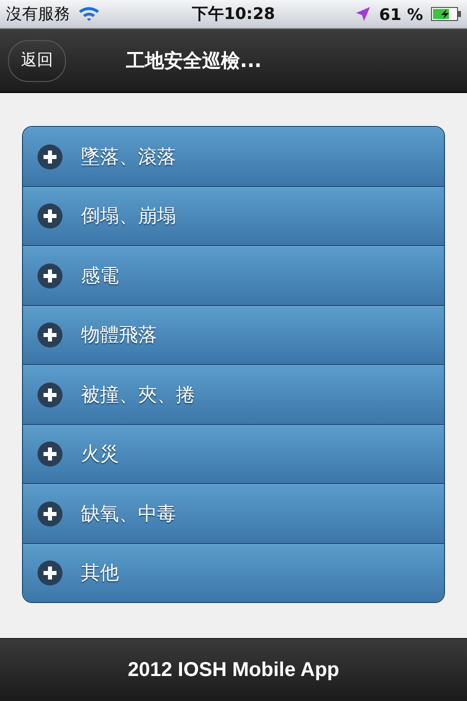 The height and width of the screenshot is (701, 467). I want to click on footer-text: 2012 IOSH Mobile App, so click(234, 670).